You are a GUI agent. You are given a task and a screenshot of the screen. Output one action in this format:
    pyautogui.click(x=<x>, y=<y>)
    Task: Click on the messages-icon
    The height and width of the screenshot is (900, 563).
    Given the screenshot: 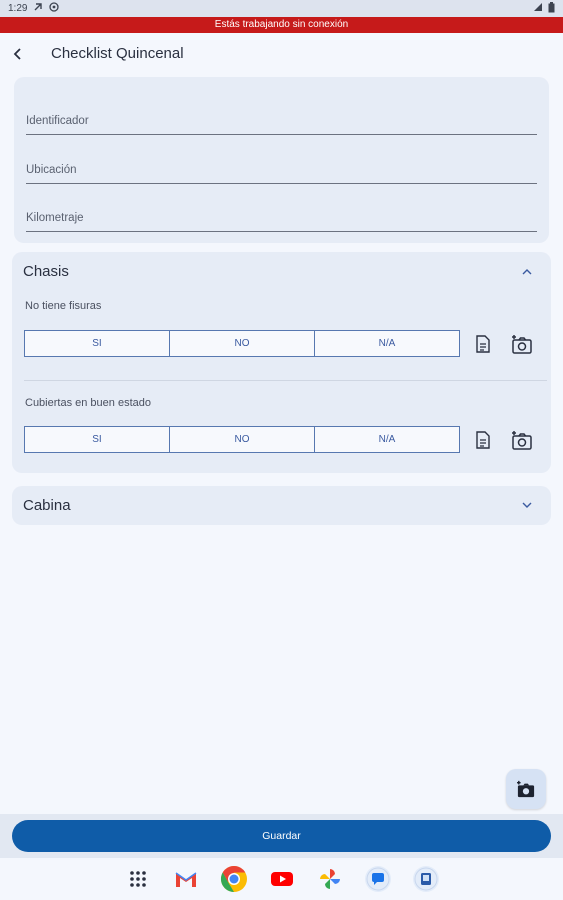 What is the action you would take?
    pyautogui.click(x=378, y=879)
    